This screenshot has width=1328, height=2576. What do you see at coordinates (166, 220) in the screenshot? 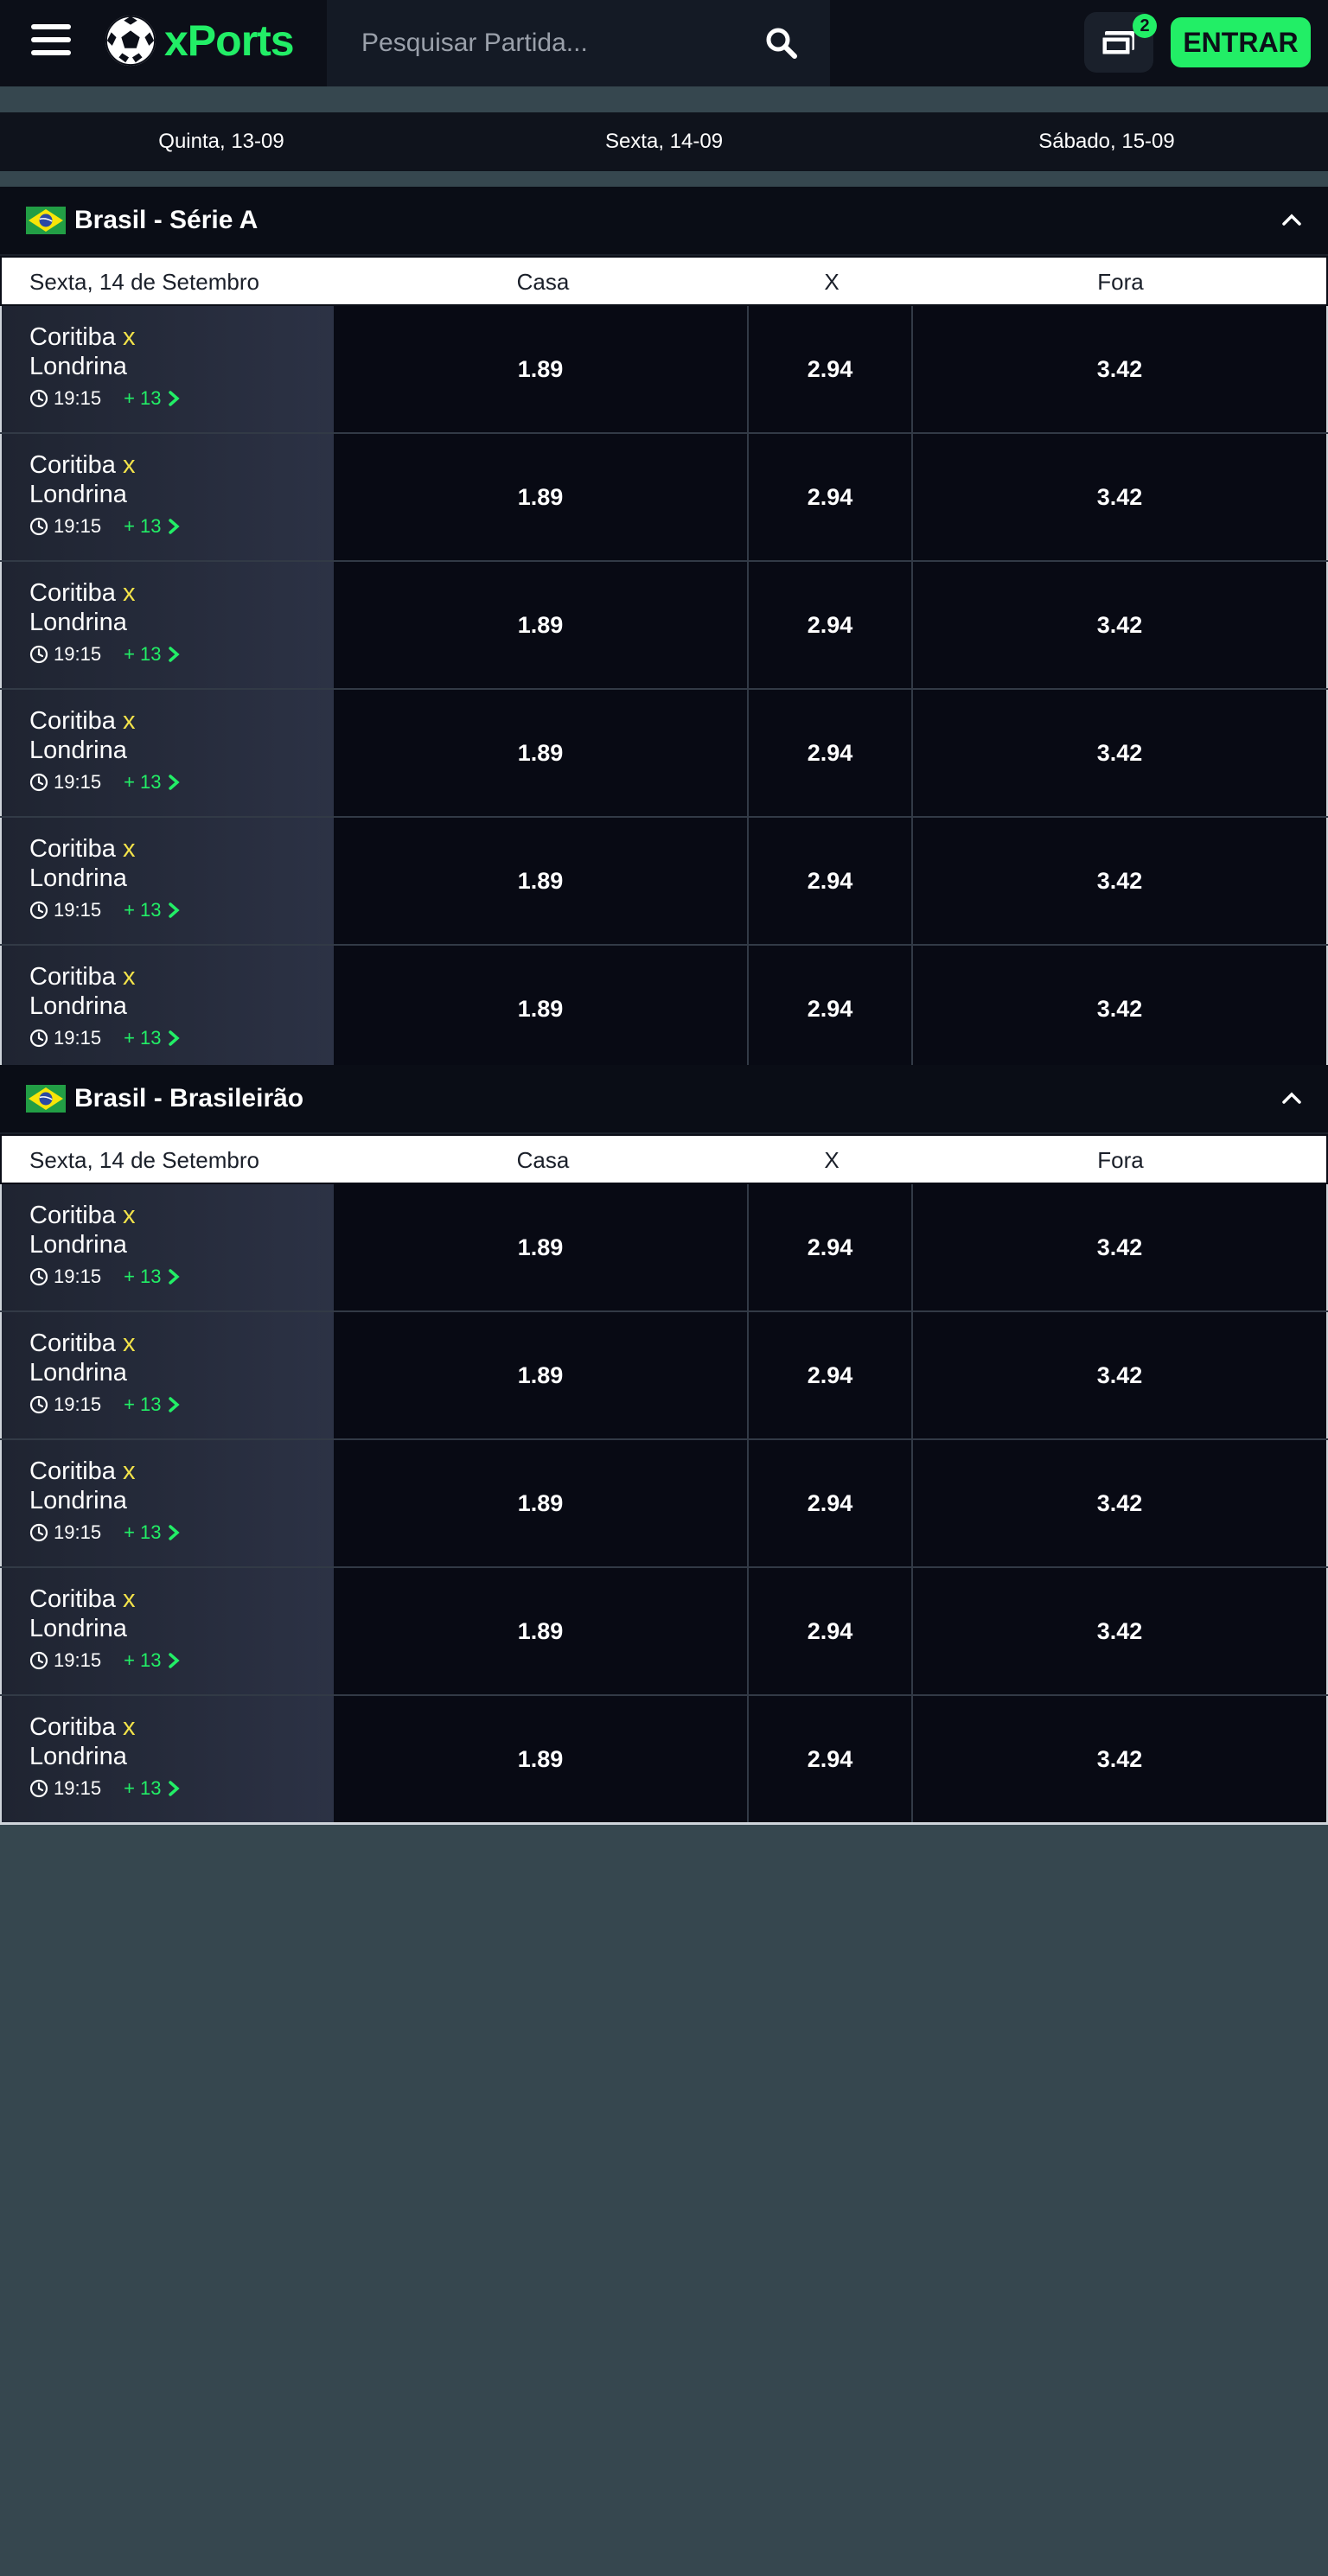
I see `league-title: Brasil - Série A` at bounding box center [166, 220].